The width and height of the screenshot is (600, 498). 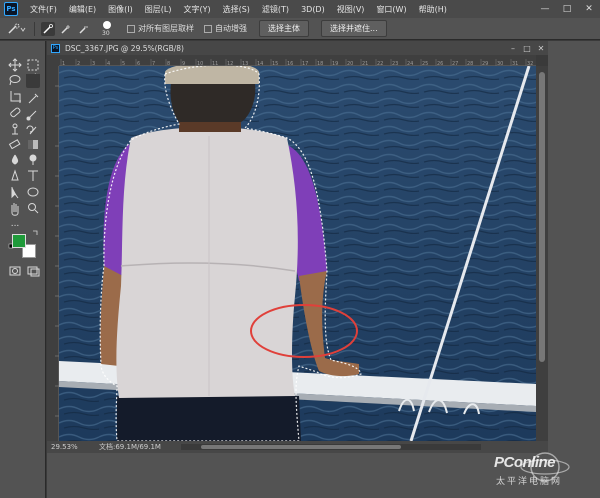 What do you see at coordinates (313, 9) in the screenshot?
I see `menu-3d: 3D(D)` at bounding box center [313, 9].